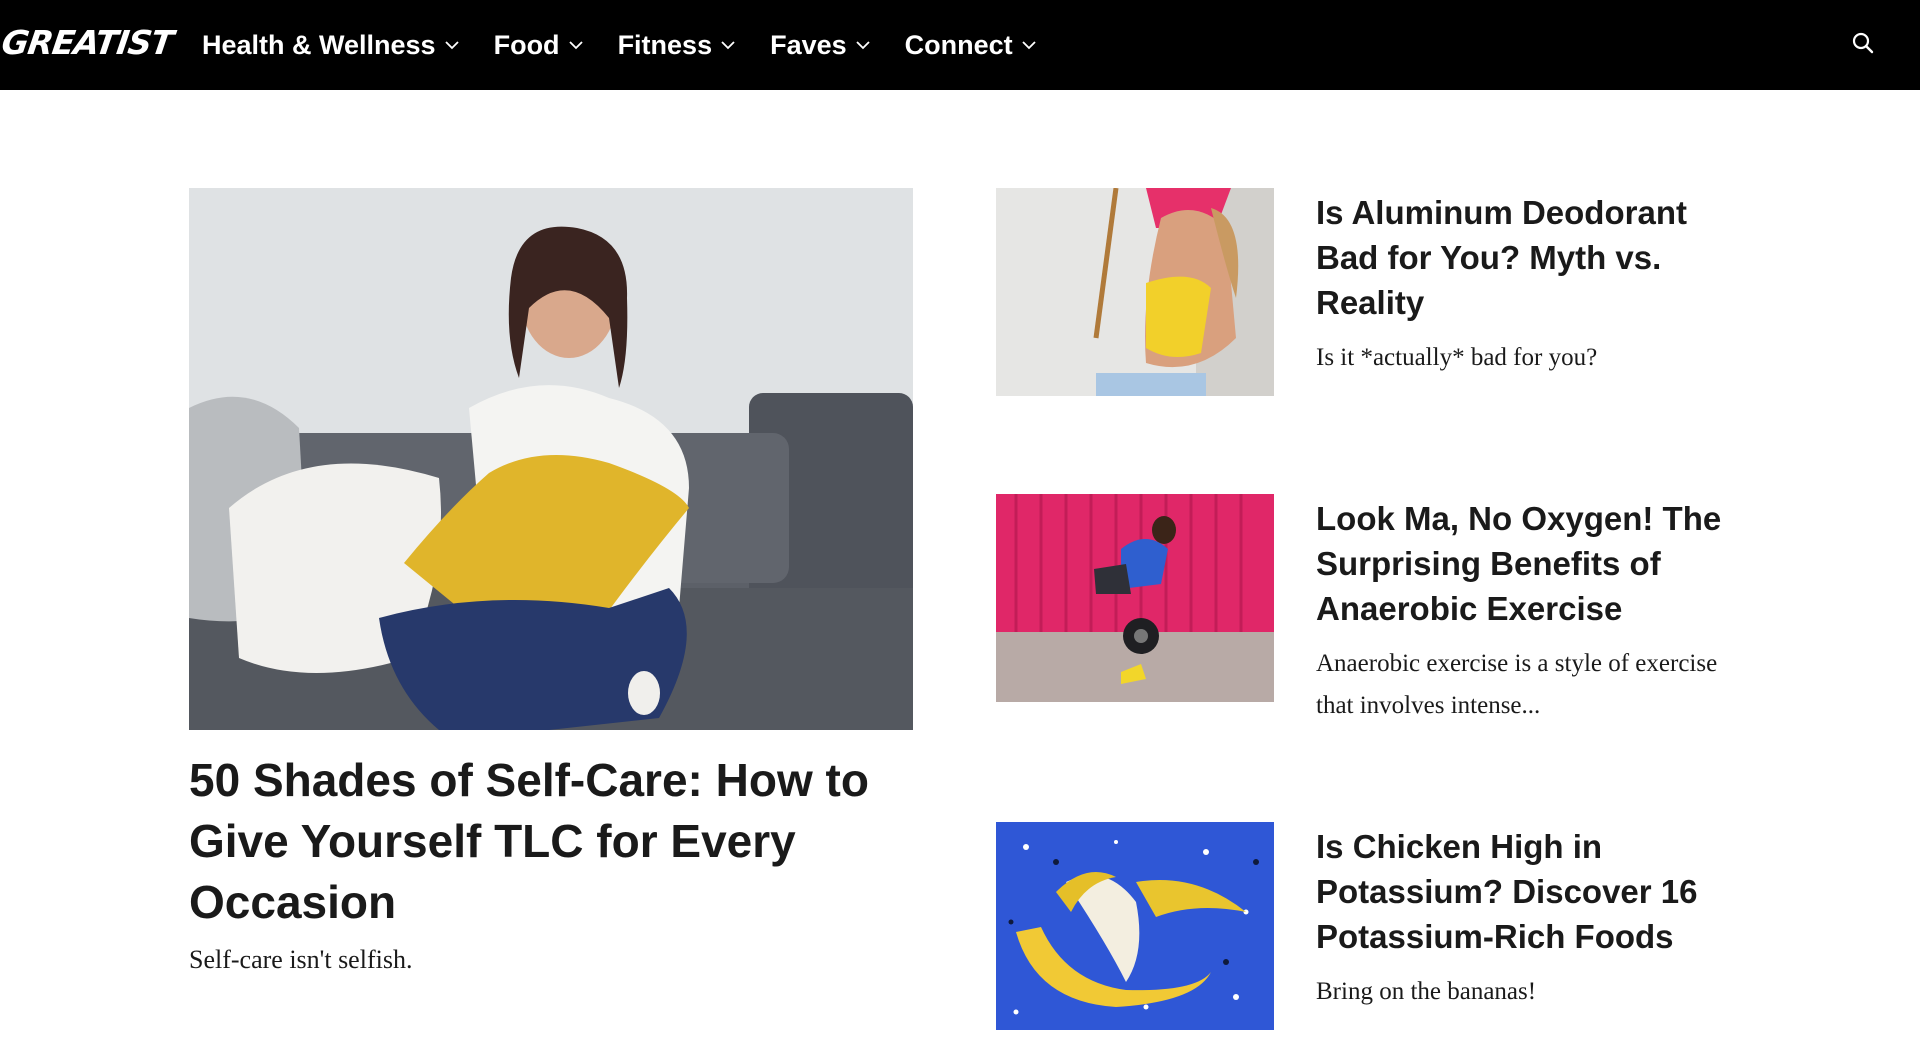 This screenshot has height=1046, width=1920. Describe the element at coordinates (301, 959) in the screenshot. I see `featured-description: Self-care isn't selfish.` at that location.